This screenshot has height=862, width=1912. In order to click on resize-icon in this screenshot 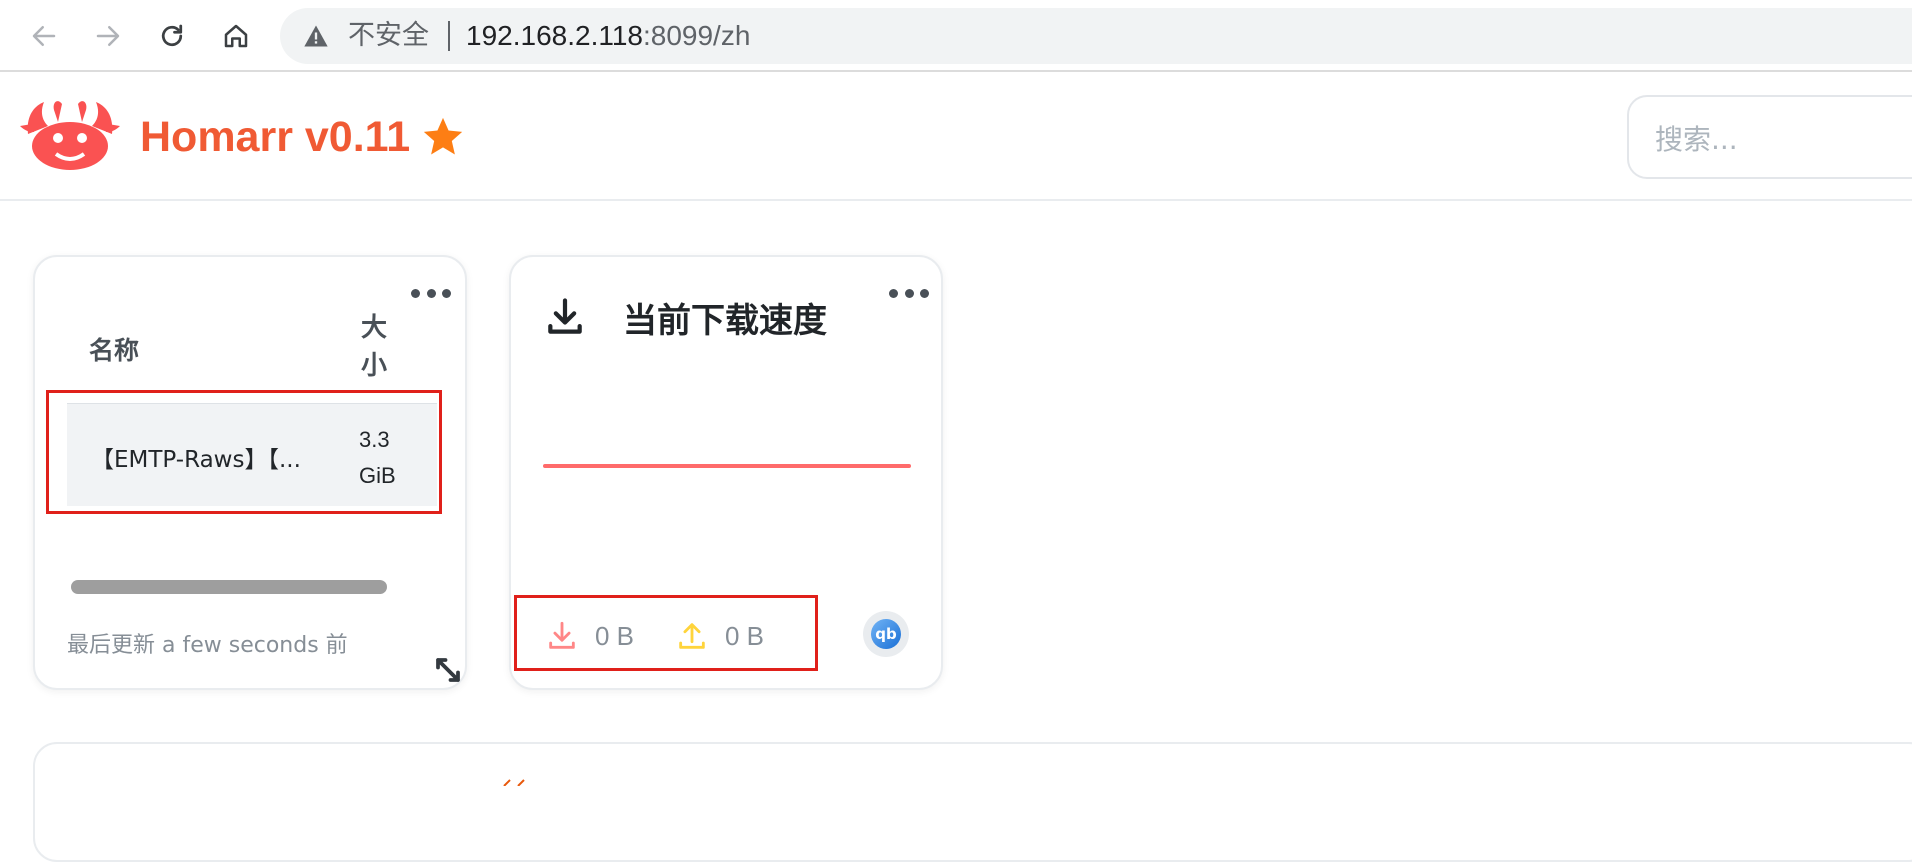, I will do `click(448, 670)`.